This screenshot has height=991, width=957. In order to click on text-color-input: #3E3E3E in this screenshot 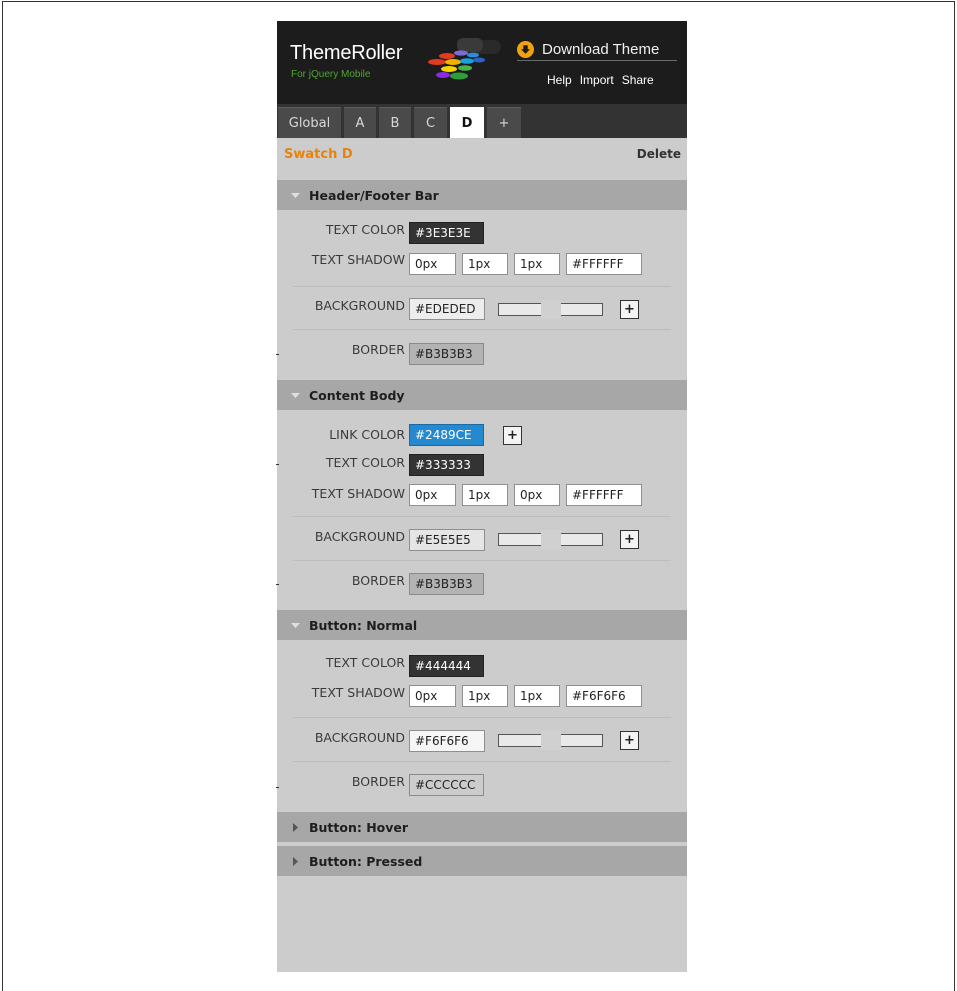, I will do `click(446, 233)`.